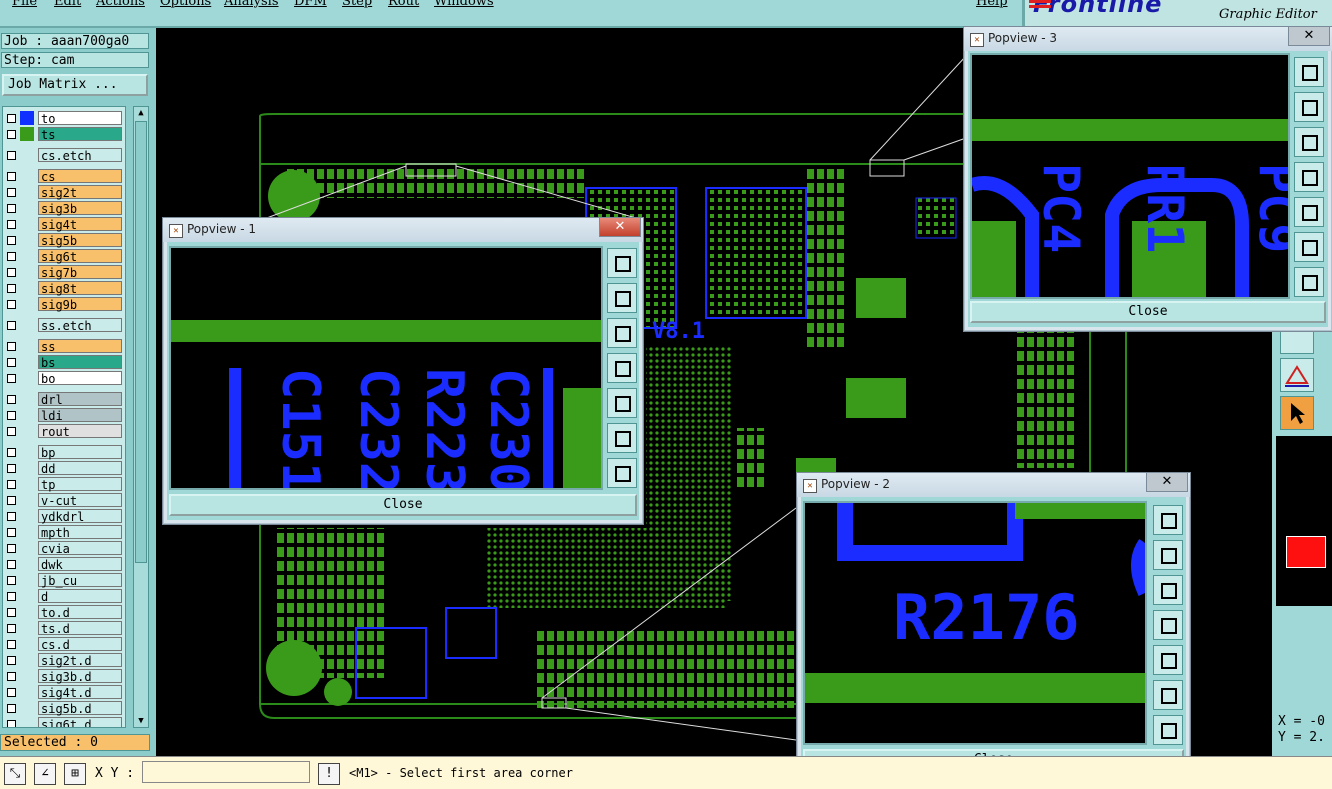 This screenshot has width=1332, height=789. What do you see at coordinates (80, 176) in the screenshot?
I see `layer-name: cs` at bounding box center [80, 176].